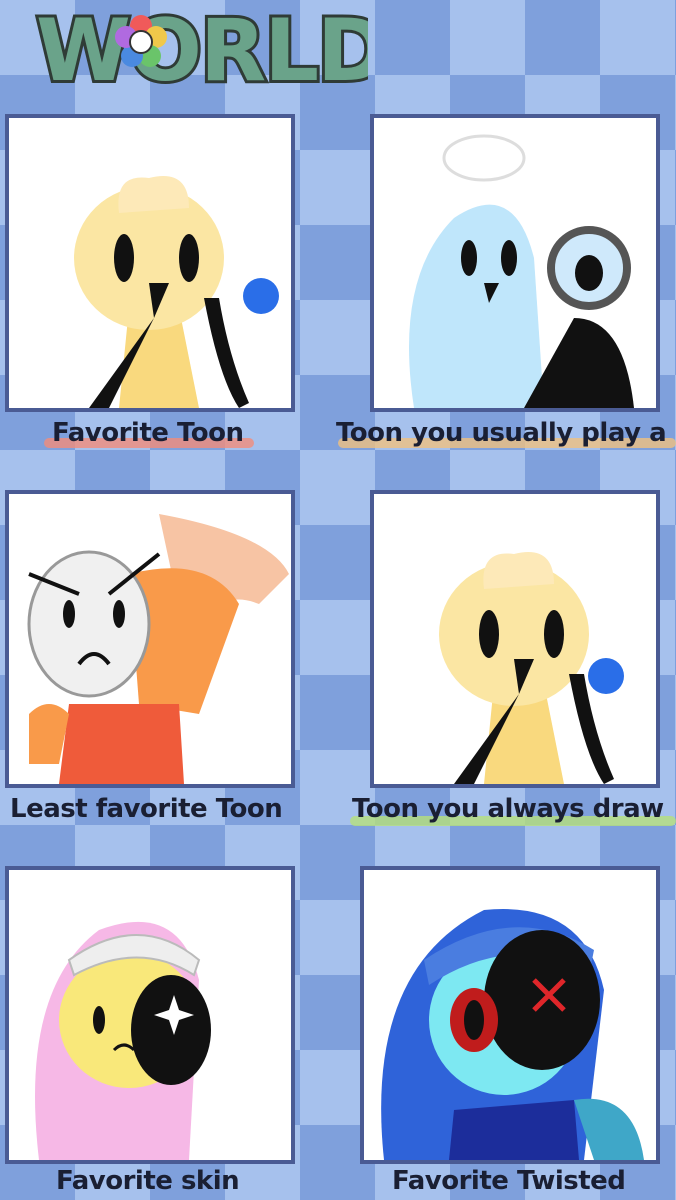 The width and height of the screenshot is (676, 1200). Describe the element at coordinates (512, 1034) in the screenshot. I see `twisted-toon-image` at that location.